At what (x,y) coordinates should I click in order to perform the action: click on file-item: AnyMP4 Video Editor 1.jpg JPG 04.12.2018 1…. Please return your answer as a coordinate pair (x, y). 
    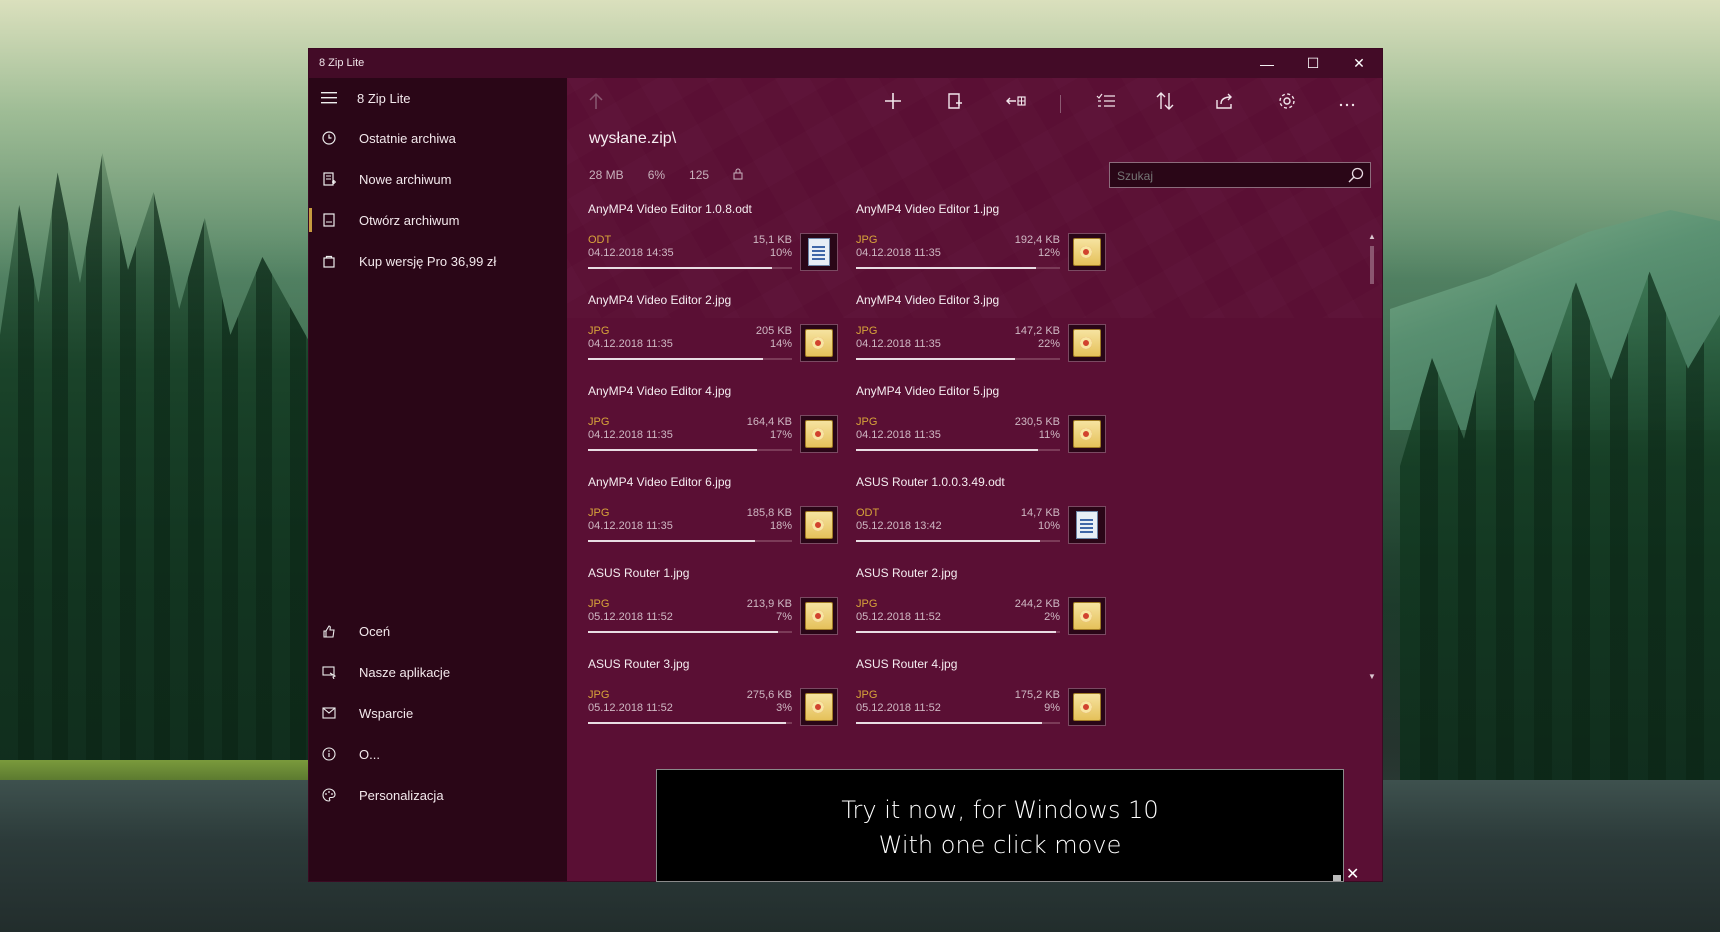
    Looking at the image, I should click on (982, 246).